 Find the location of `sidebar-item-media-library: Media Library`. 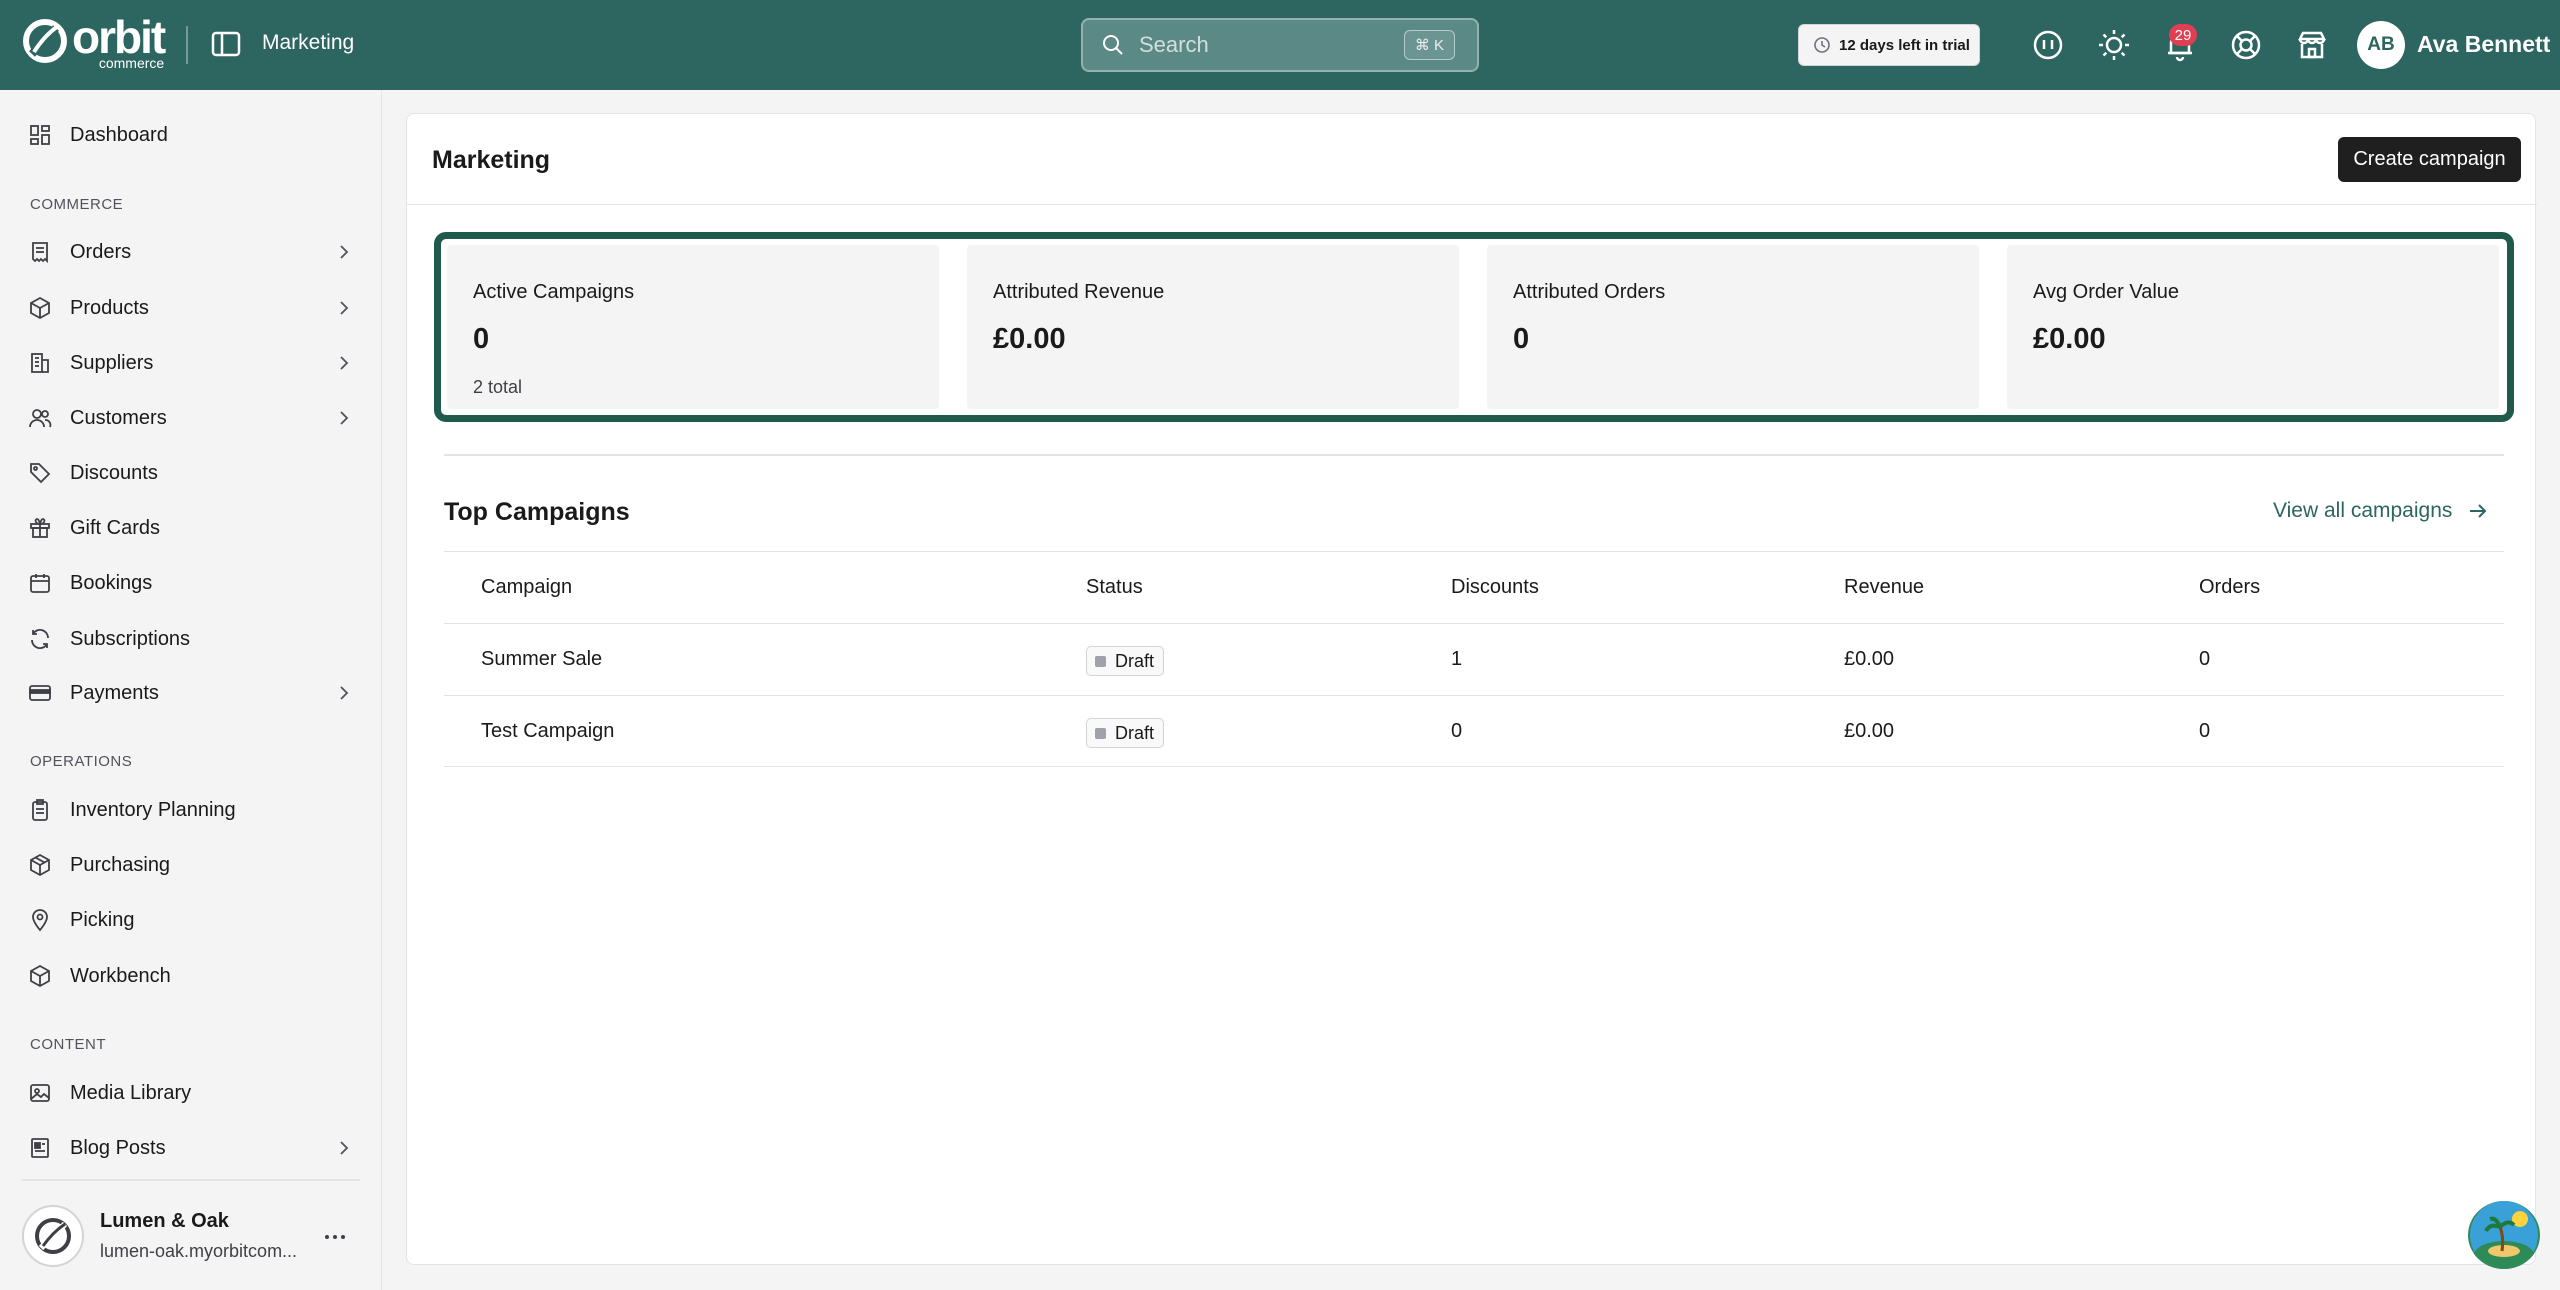

sidebar-item-media-library: Media Library is located at coordinates (192, 1093).